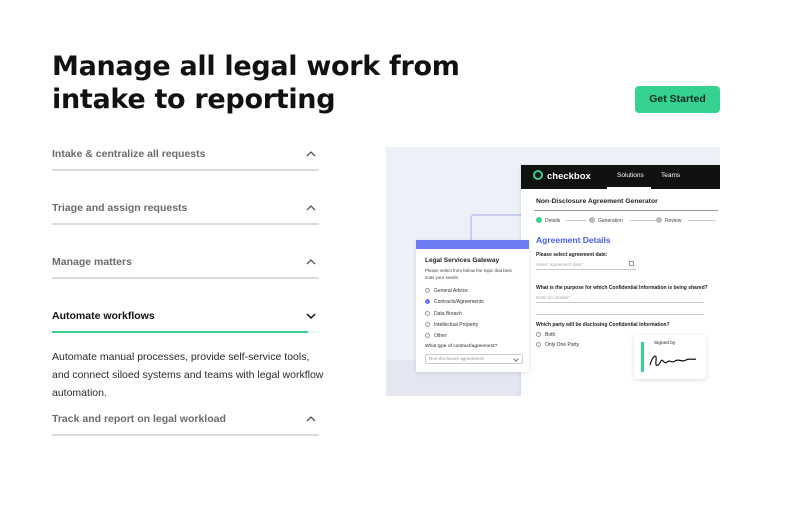  What do you see at coordinates (597, 201) in the screenshot?
I see `document-title: Non-Disclosure Agreement Generator` at bounding box center [597, 201].